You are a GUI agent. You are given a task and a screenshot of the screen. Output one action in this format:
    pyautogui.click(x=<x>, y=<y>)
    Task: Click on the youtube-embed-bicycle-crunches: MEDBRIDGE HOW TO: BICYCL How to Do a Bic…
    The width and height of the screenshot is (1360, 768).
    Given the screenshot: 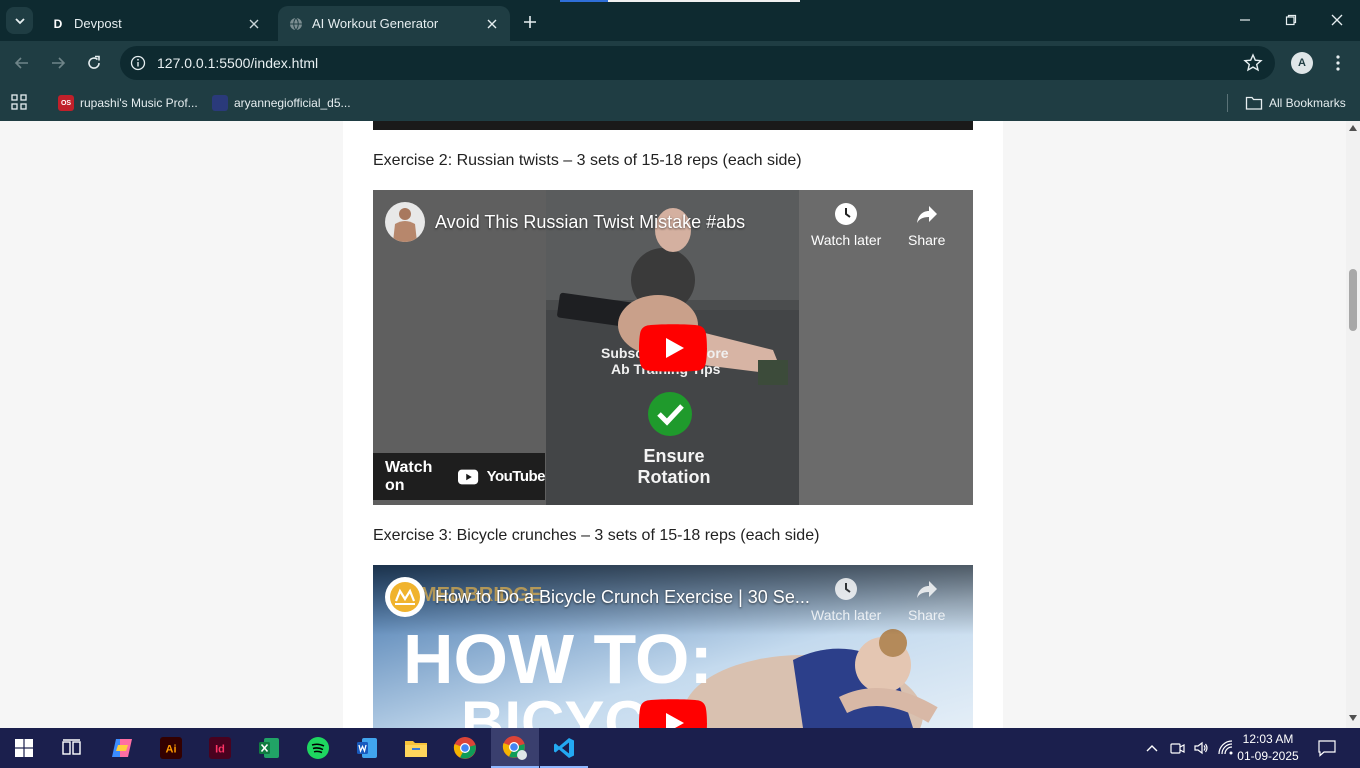 What is the action you would take?
    pyautogui.click(x=673, y=646)
    